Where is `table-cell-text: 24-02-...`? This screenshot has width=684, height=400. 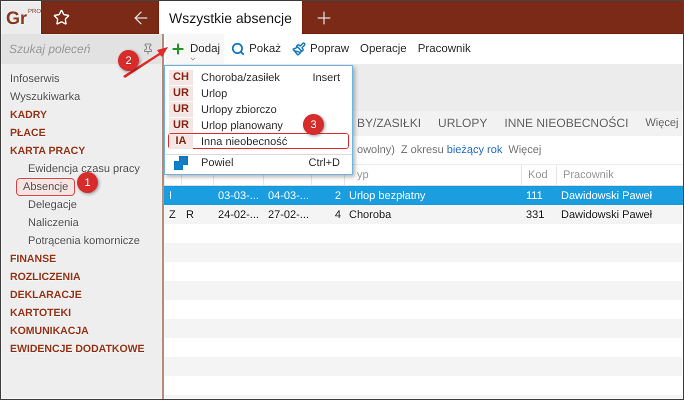 table-cell-text: 24-02-... is located at coordinates (238, 215).